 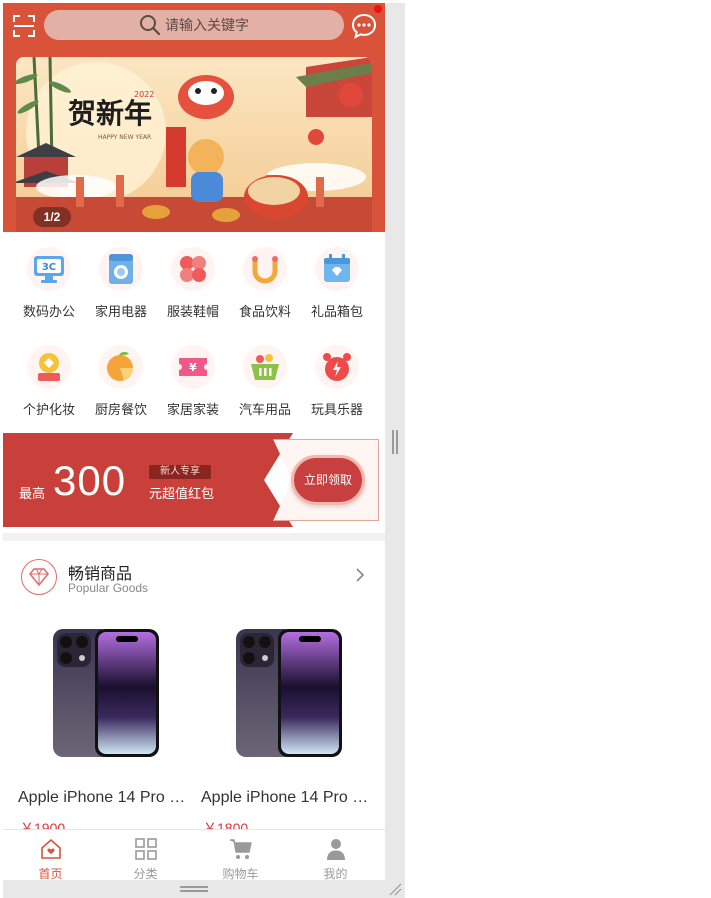 I want to click on search-placeholder: 请输入关键字, so click(x=207, y=25).